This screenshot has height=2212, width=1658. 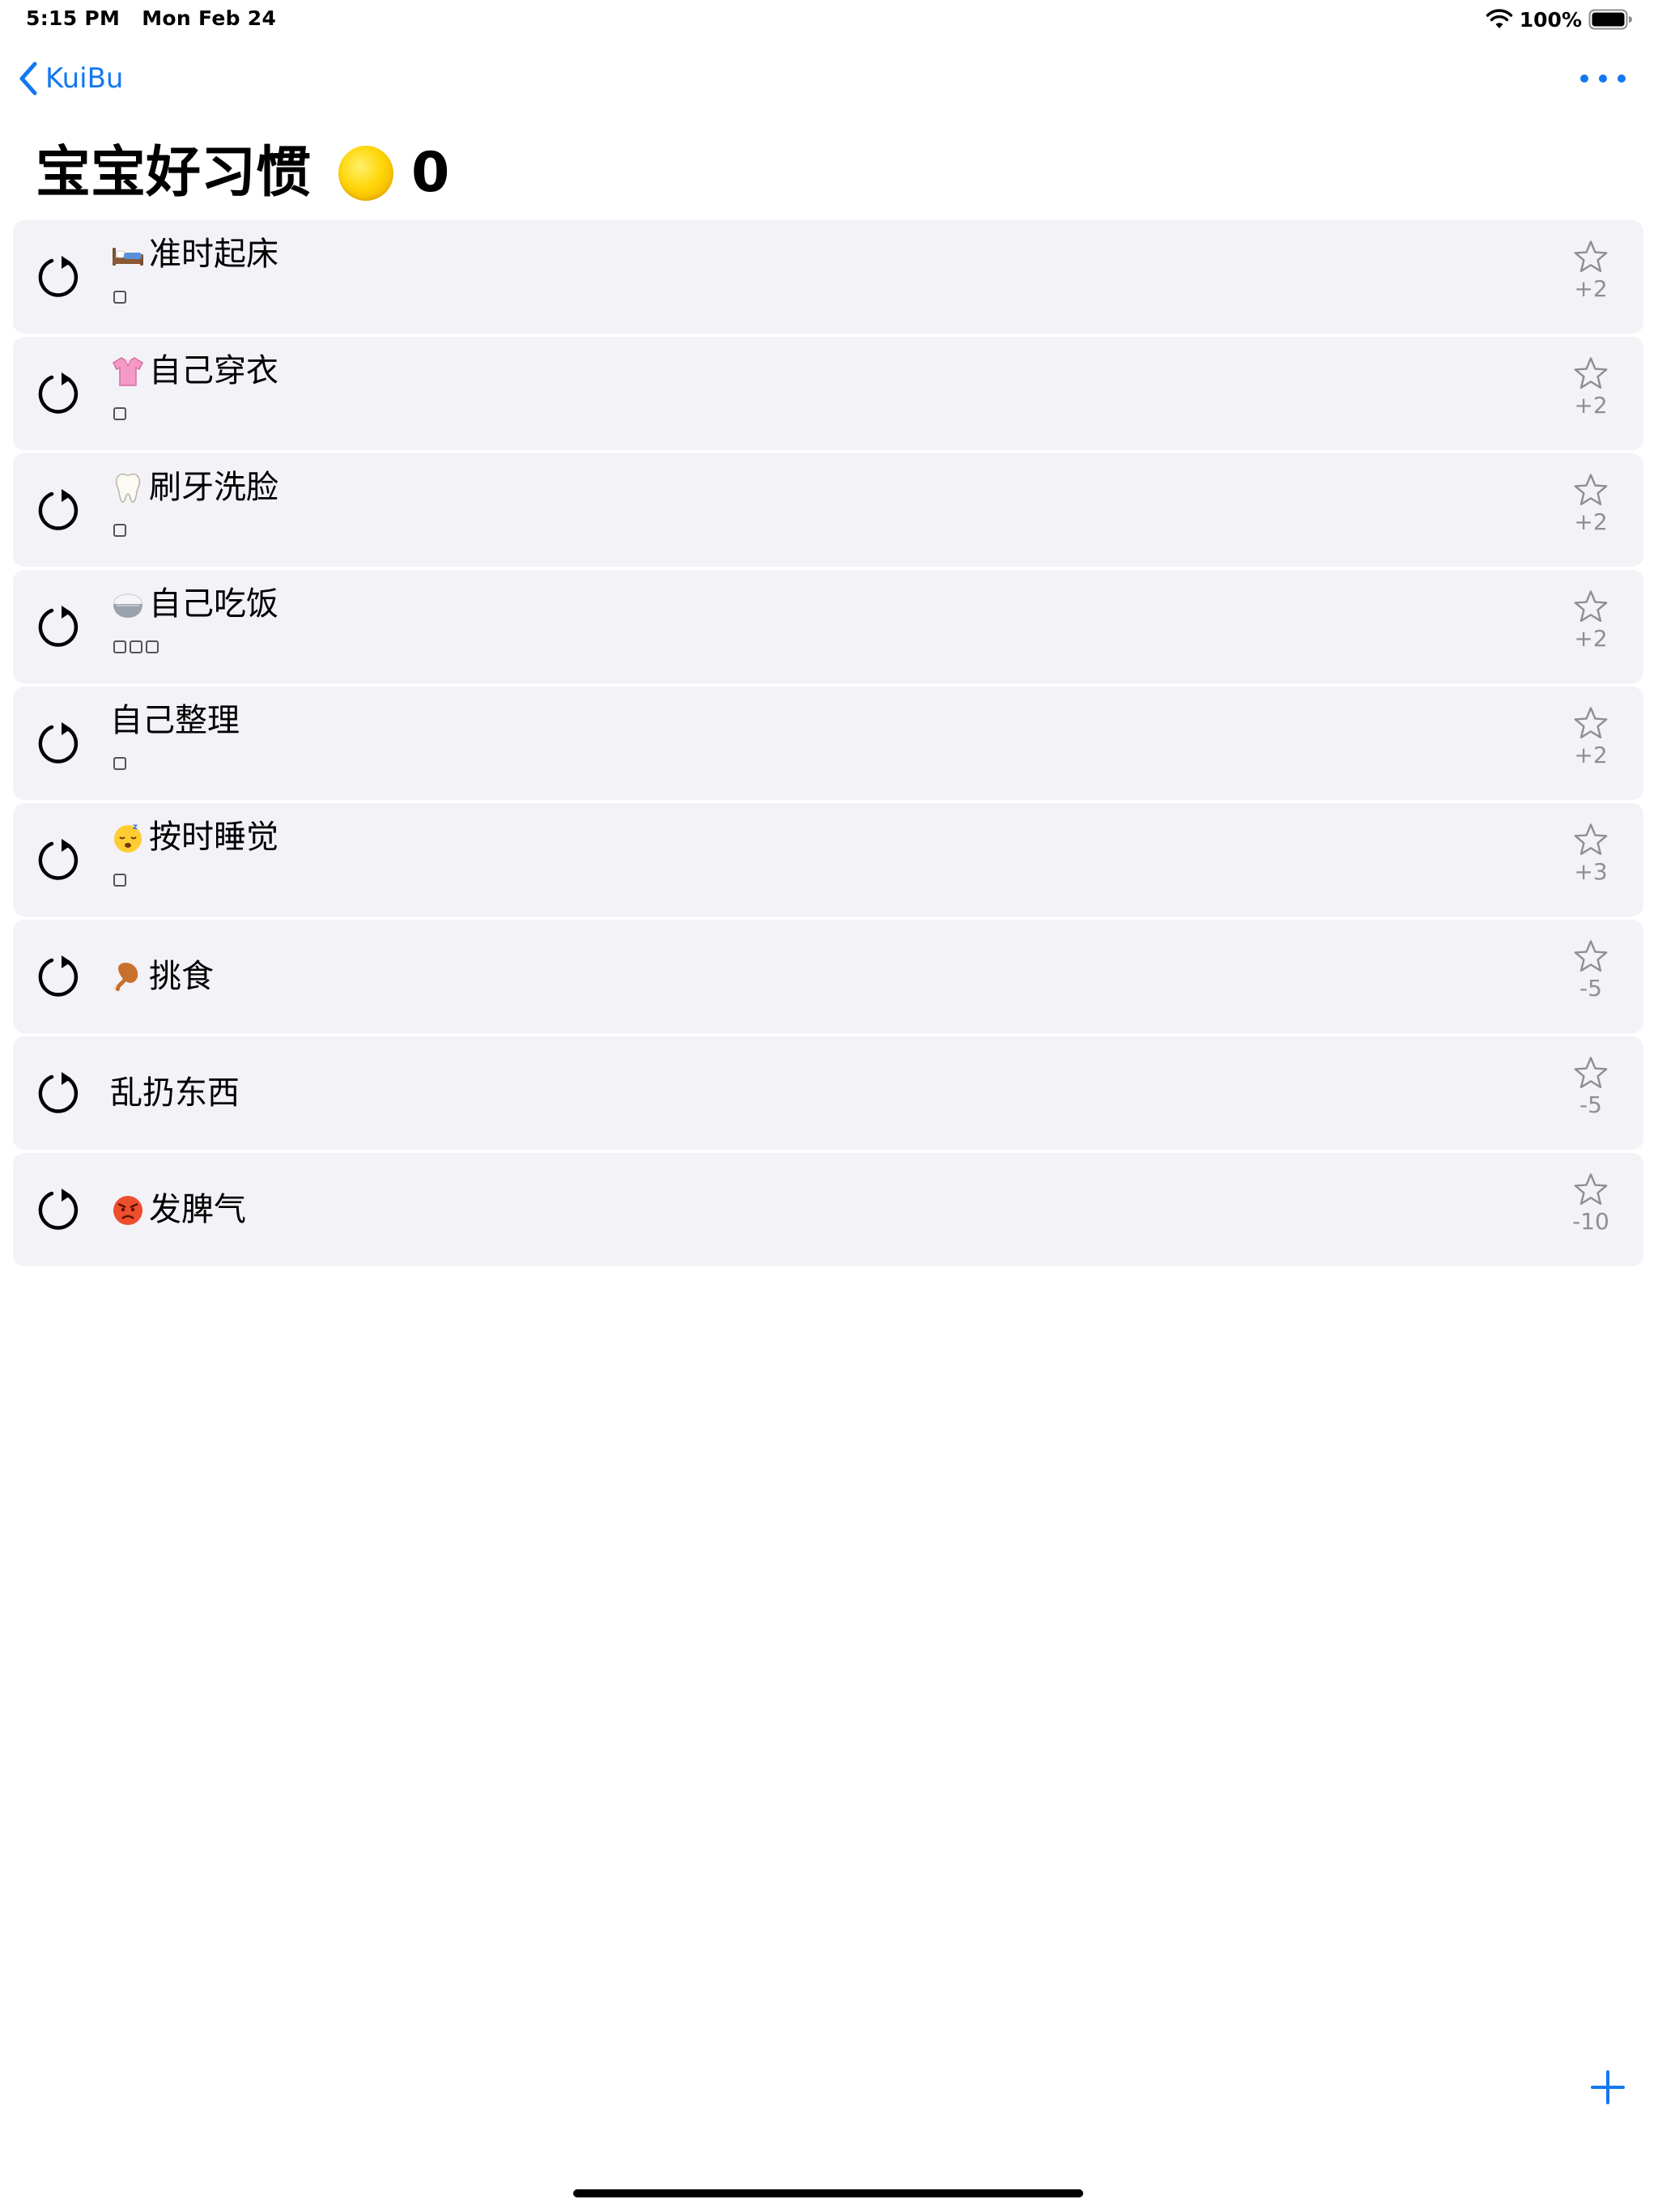 I want to click on reward-button: -10, so click(x=1590, y=1204).